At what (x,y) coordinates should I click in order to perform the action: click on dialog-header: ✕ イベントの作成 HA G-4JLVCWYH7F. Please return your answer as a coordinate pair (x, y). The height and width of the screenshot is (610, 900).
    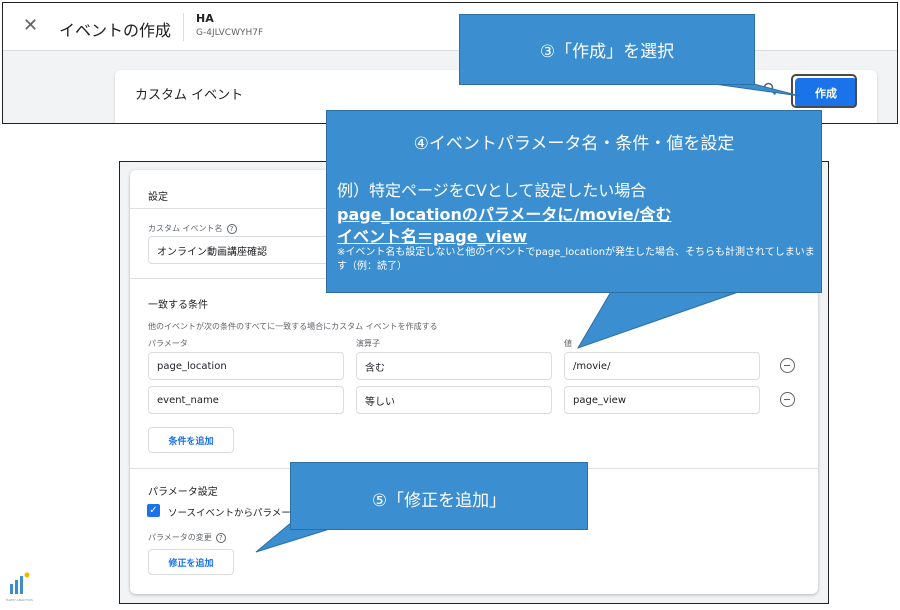
    Looking at the image, I should click on (450, 27).